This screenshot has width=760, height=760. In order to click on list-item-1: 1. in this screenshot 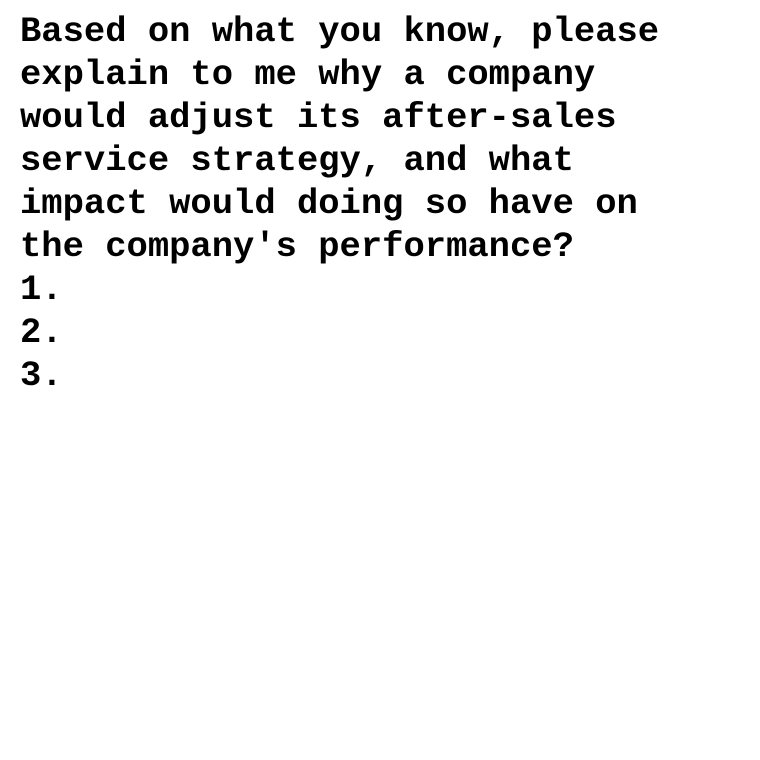, I will do `click(41, 289)`.